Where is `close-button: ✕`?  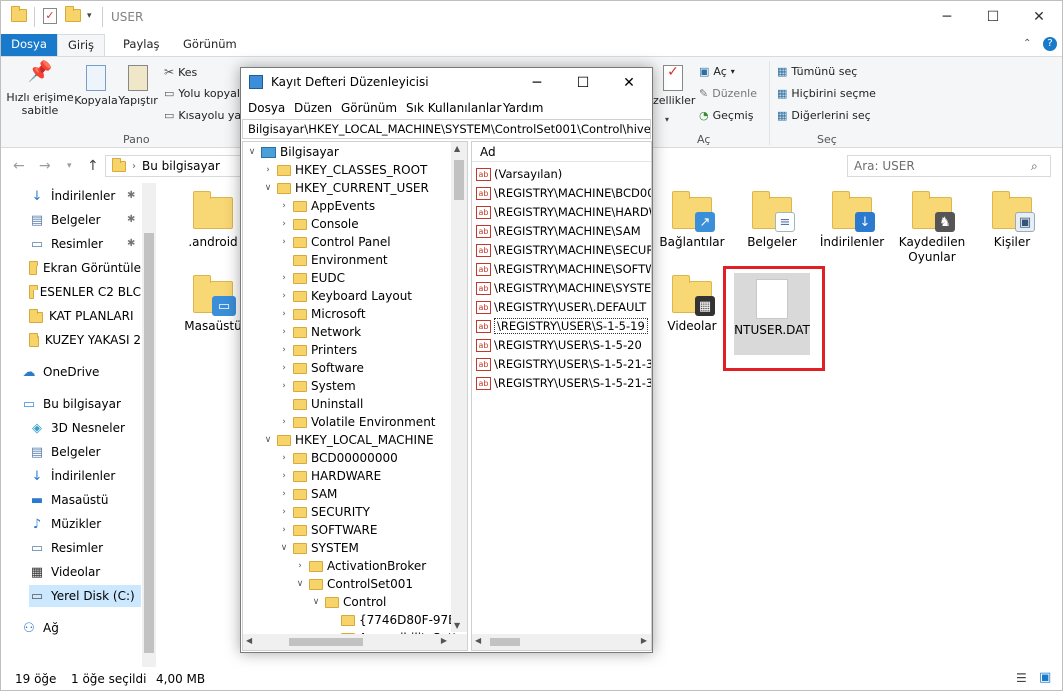 close-button: ✕ is located at coordinates (1039, 17).